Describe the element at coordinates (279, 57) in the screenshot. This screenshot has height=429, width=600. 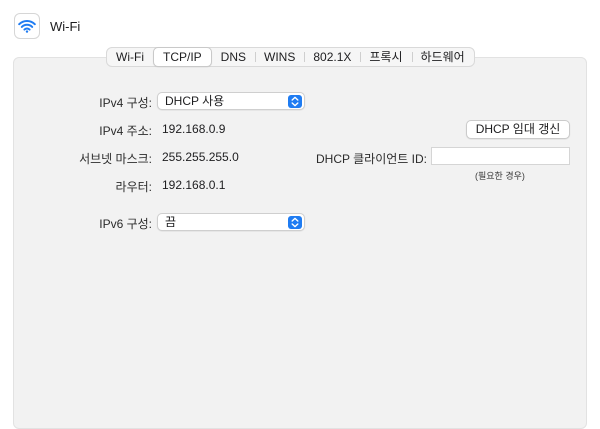
I see `tab-wins: WINS` at that location.